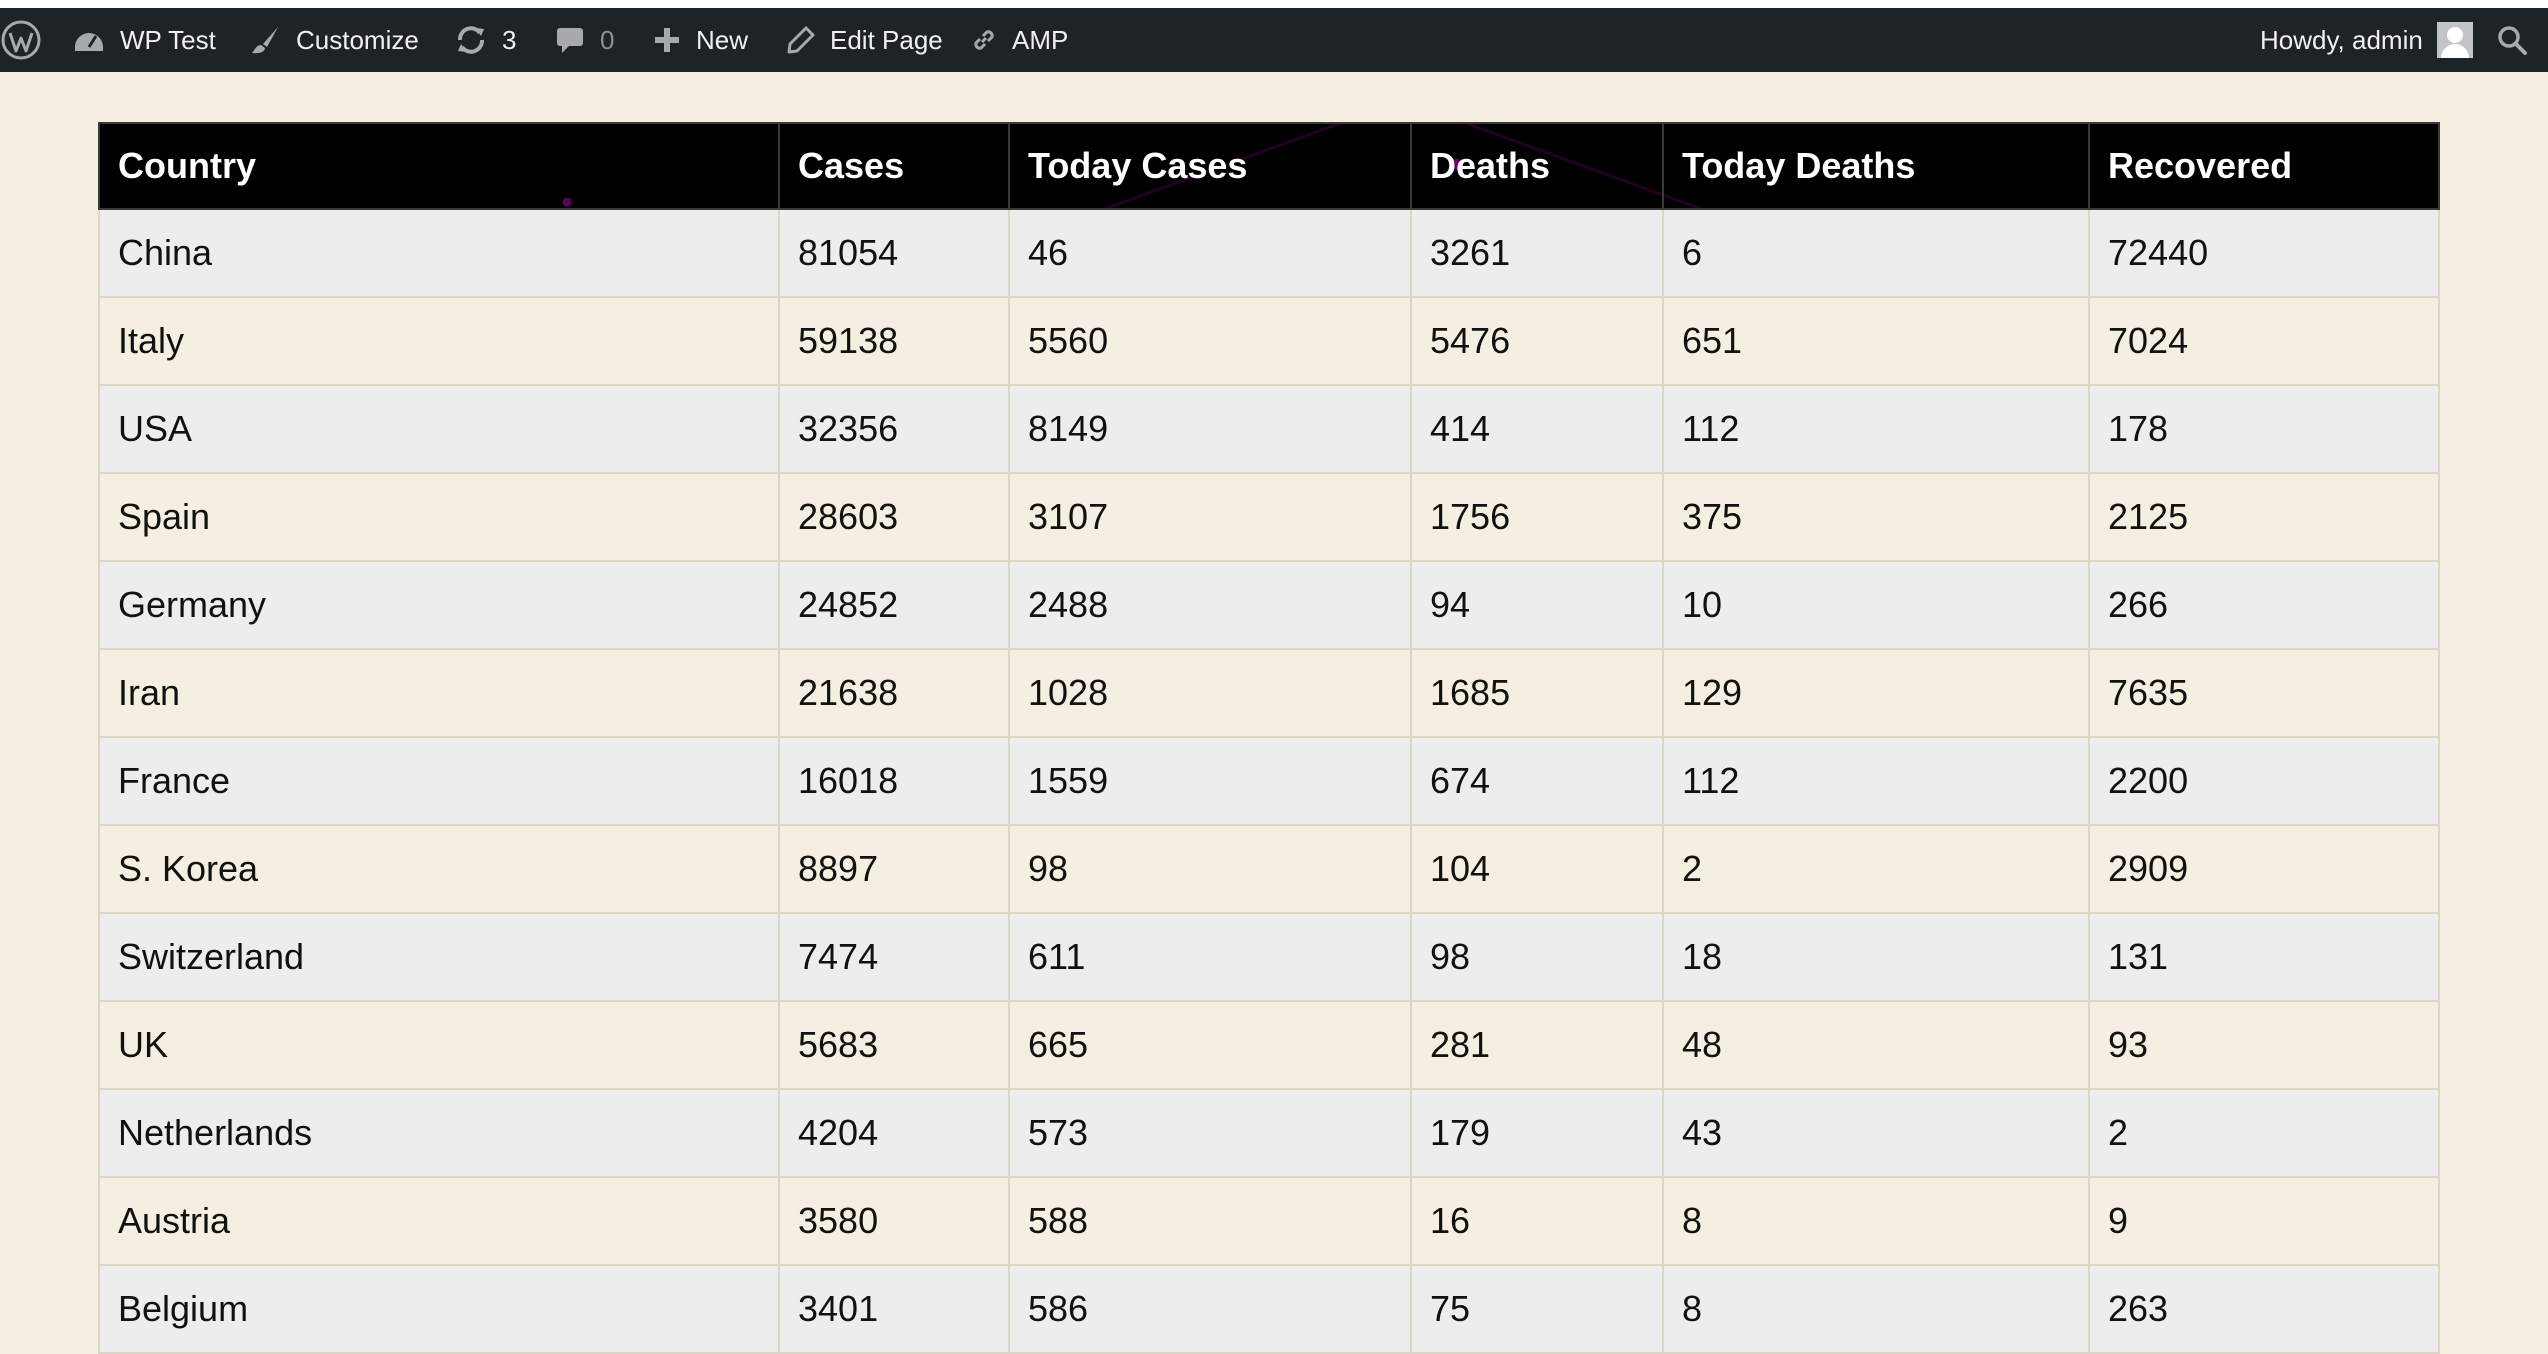  I want to click on cell-country: Italy, so click(439, 341).